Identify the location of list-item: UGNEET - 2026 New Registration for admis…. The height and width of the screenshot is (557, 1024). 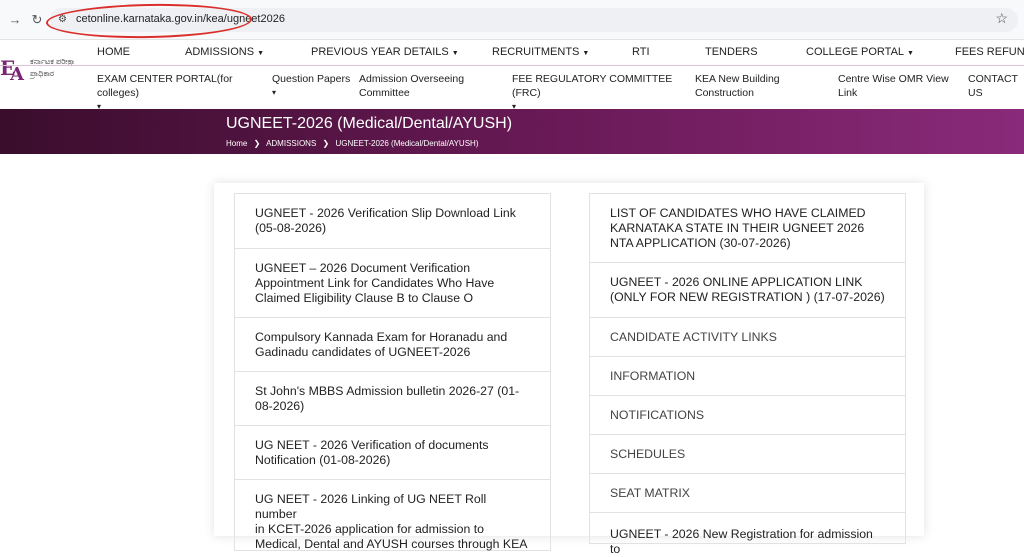
(747, 534).